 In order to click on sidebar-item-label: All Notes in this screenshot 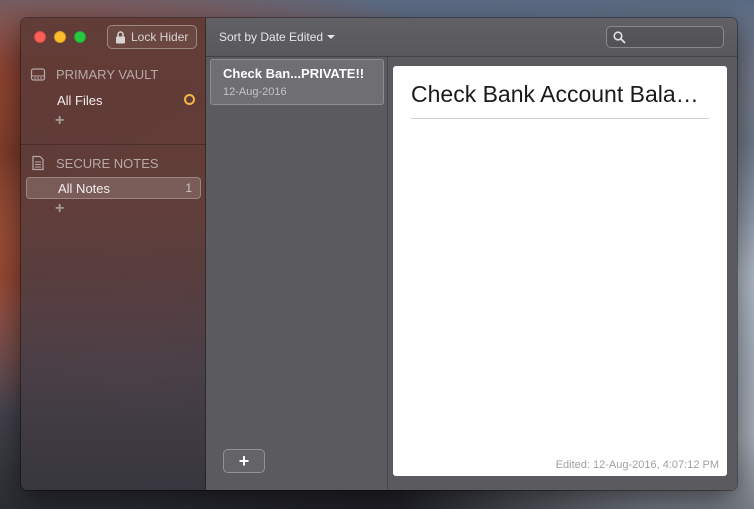, I will do `click(84, 188)`.